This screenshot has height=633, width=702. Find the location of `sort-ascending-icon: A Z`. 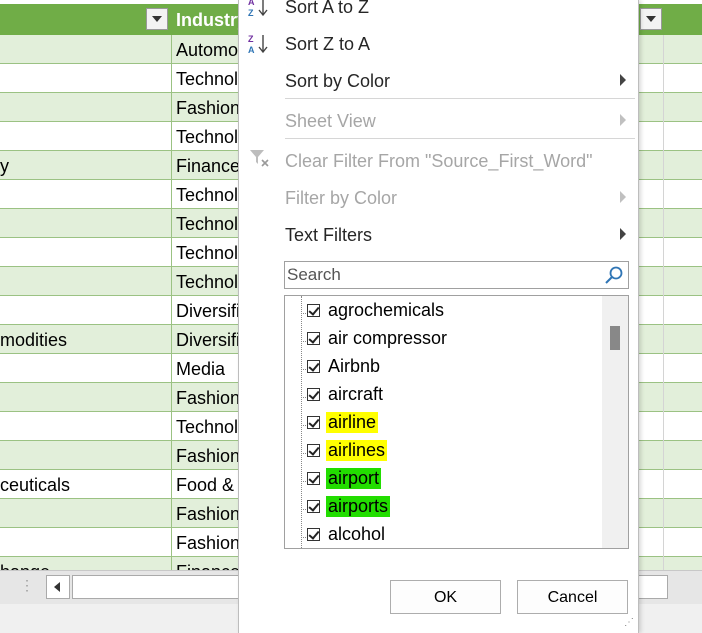

sort-ascending-icon: A Z is located at coordinates (258, 9).